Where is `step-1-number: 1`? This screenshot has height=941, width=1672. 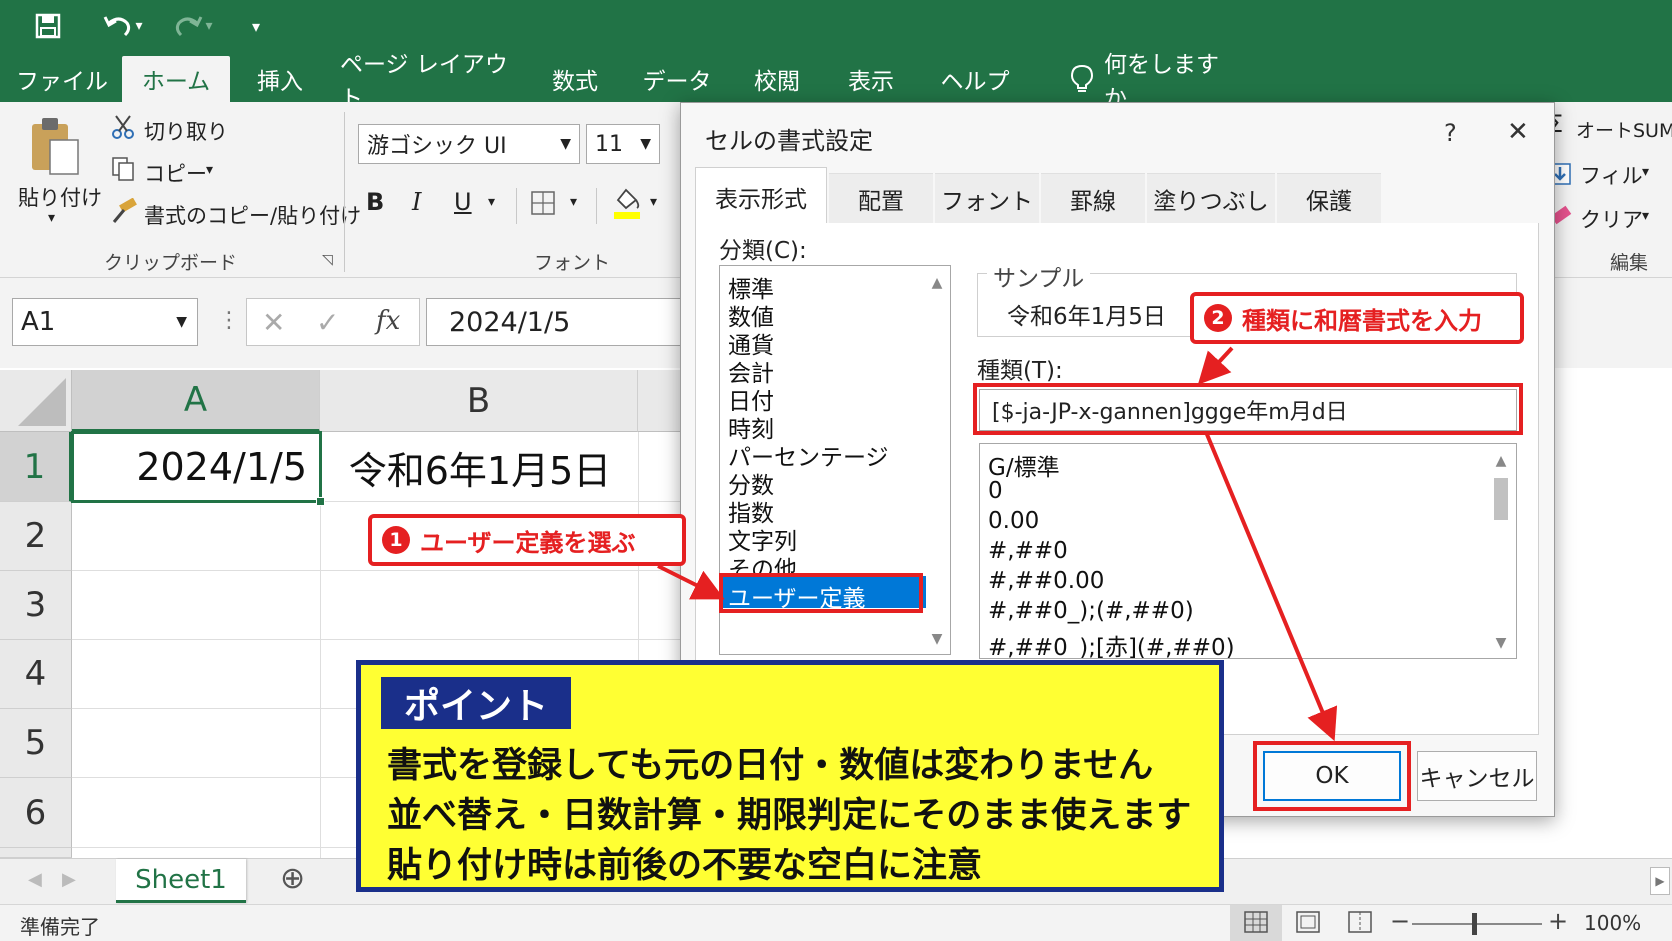 step-1-number: 1 is located at coordinates (396, 540).